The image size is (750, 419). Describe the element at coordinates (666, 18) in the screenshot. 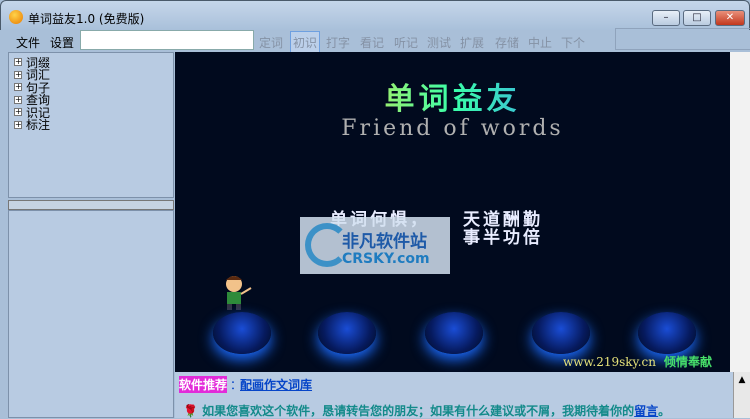

I see `minimize-button: –` at that location.